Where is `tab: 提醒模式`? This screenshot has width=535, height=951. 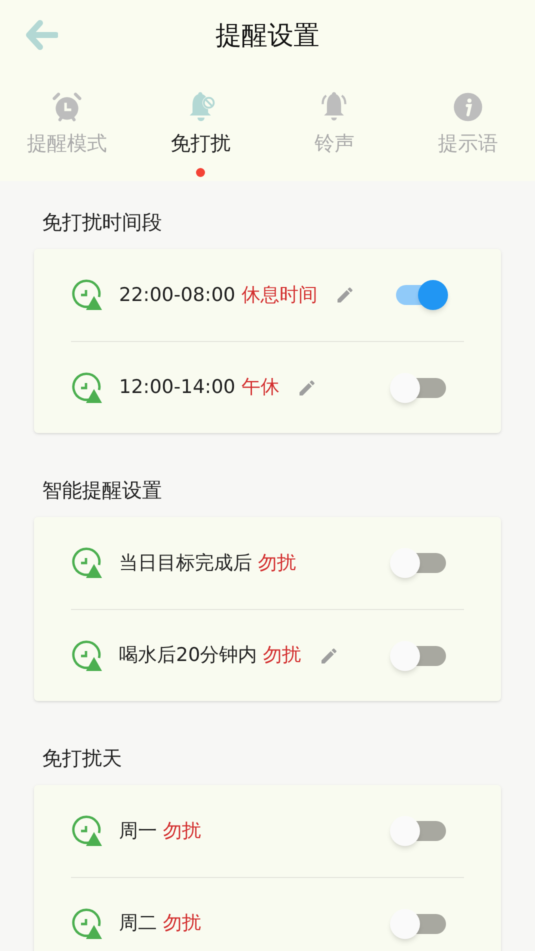
tab: 提醒模式 is located at coordinates (67, 124).